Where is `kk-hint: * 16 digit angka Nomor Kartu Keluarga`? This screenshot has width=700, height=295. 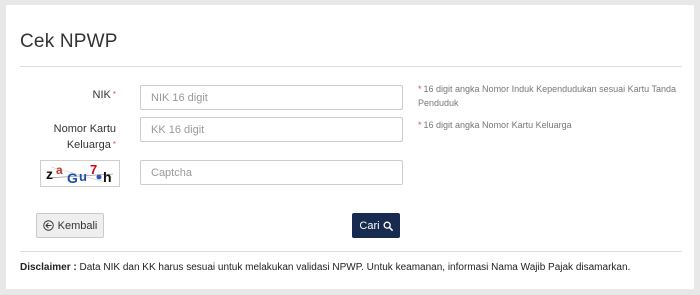 kk-hint: * 16 digit angka Nomor Kartu Keluarga is located at coordinates (553, 125).